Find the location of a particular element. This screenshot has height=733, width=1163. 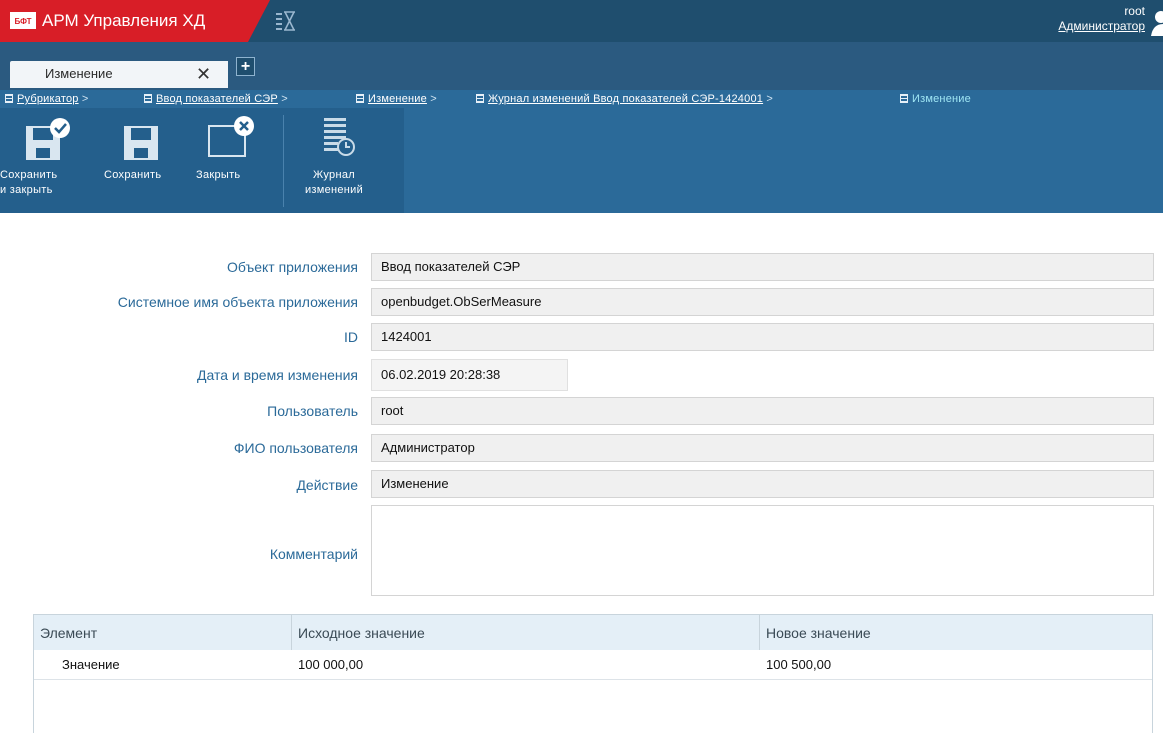

app-logo: БФТ is located at coordinates (23, 20).